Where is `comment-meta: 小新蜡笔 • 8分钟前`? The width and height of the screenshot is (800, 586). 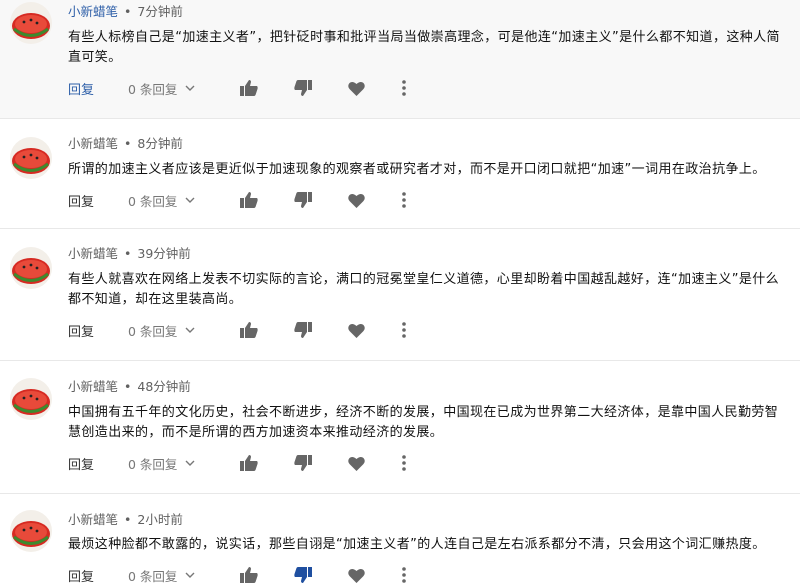
comment-meta: 小新蜡笔 • 8分钟前 is located at coordinates (125, 144).